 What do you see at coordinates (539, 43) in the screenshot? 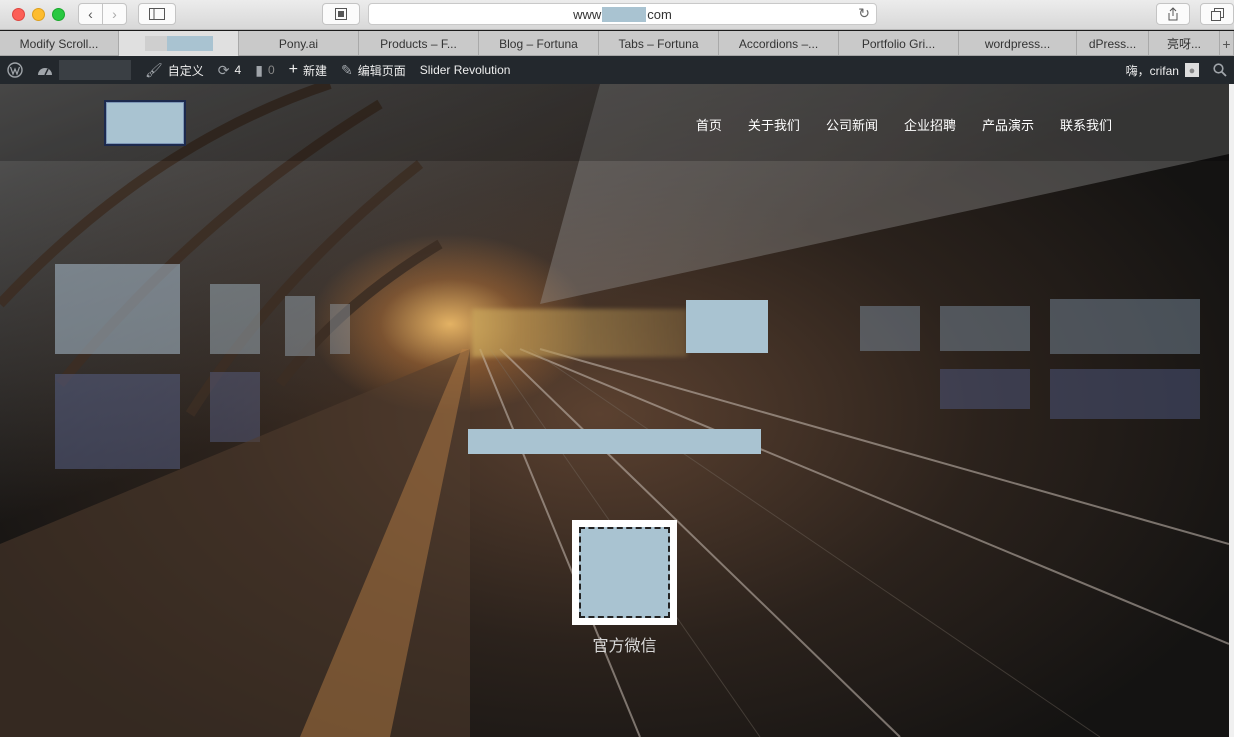
I see `tab: Blog – Fortuna` at bounding box center [539, 43].